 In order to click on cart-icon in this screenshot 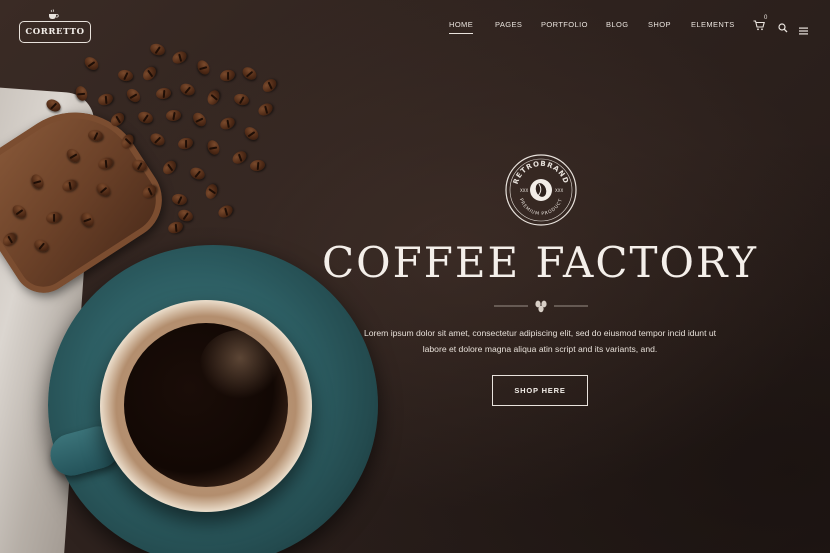, I will do `click(759, 25)`.